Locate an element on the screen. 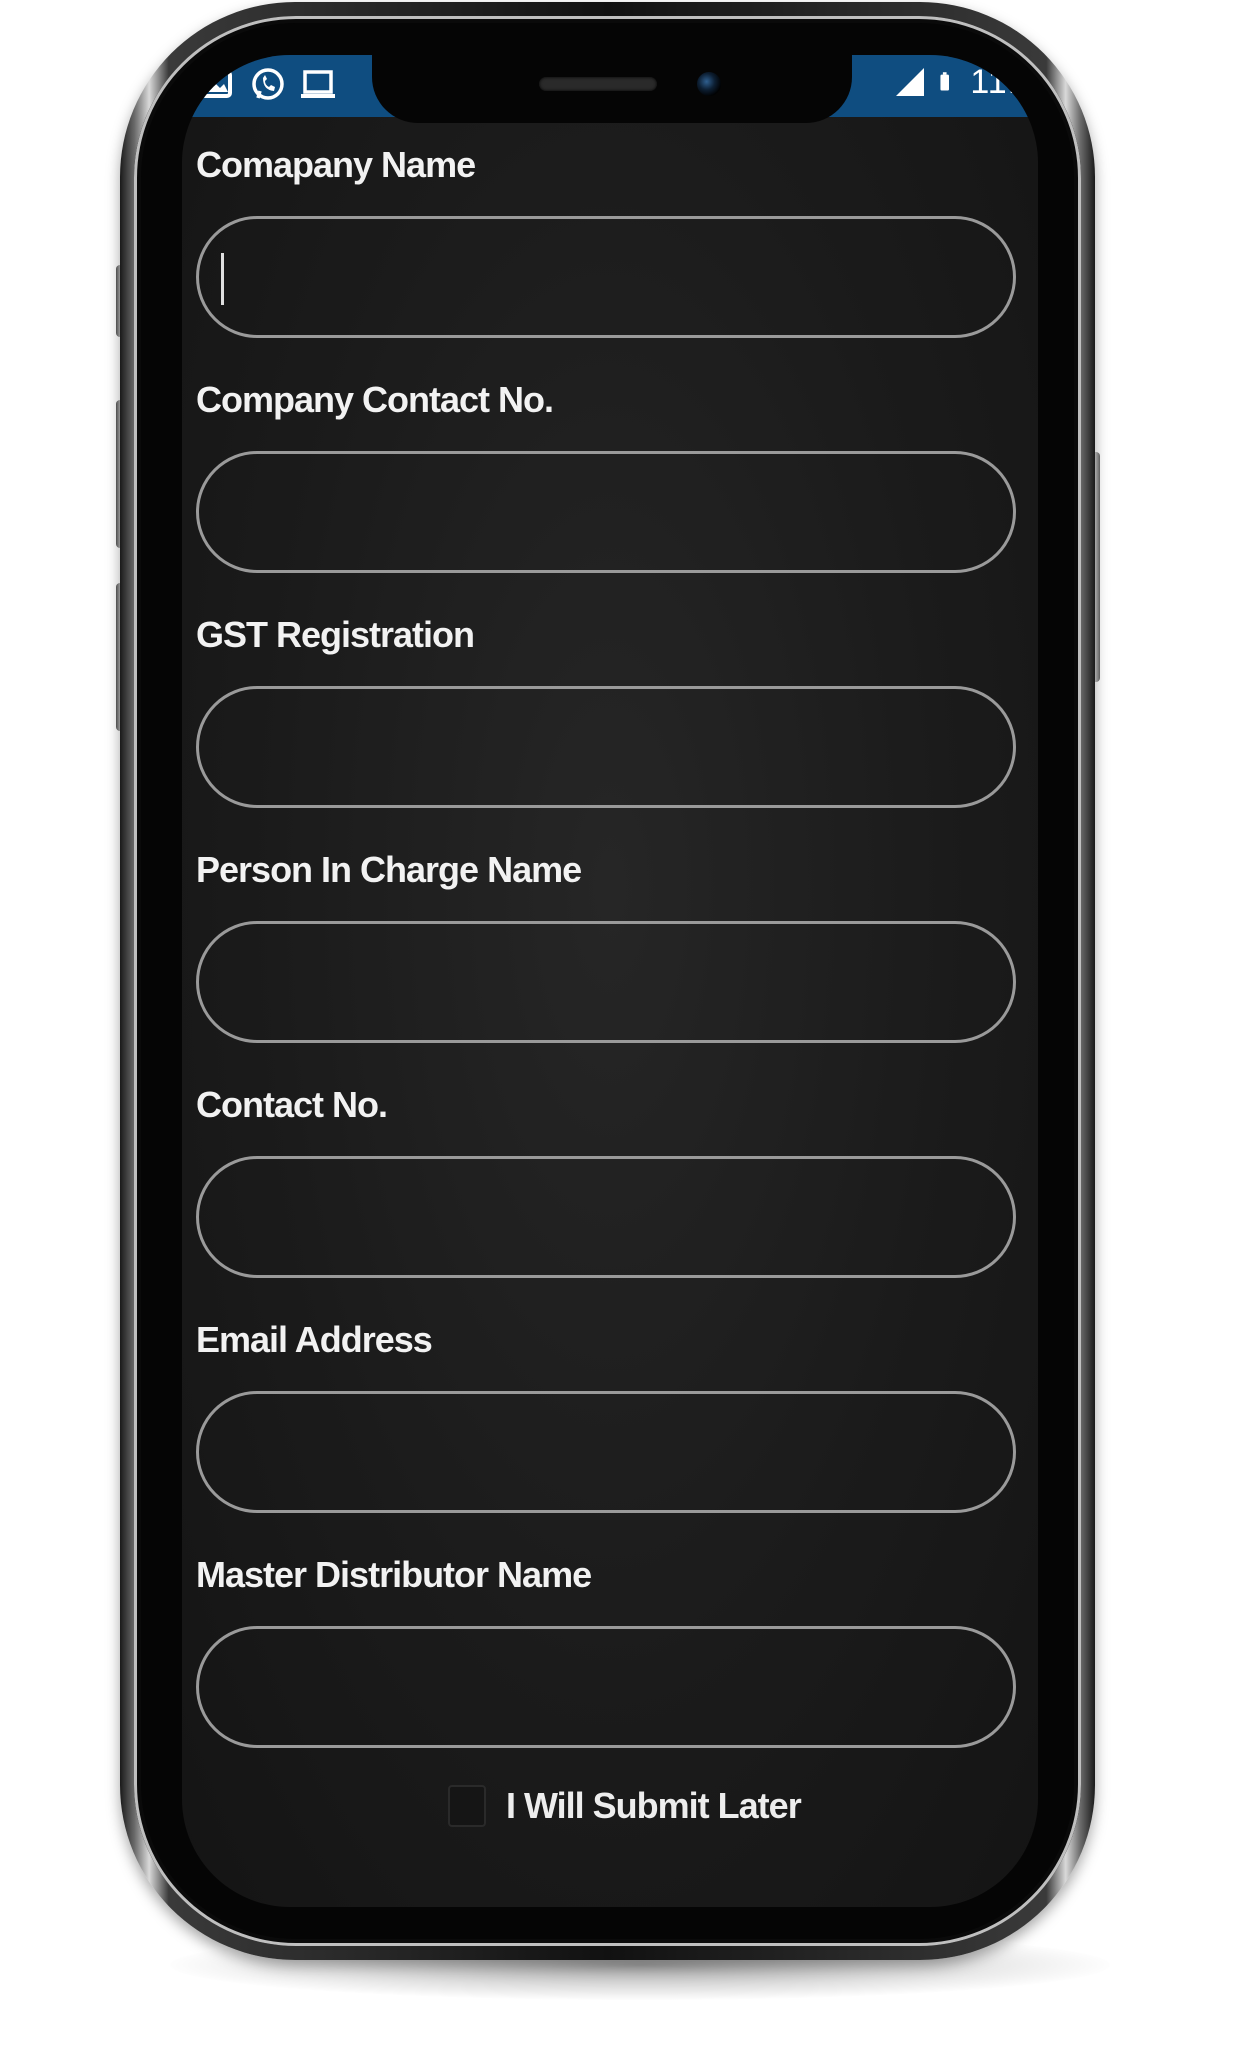 The image size is (1242, 2072). contact-no-input is located at coordinates (606, 1217).